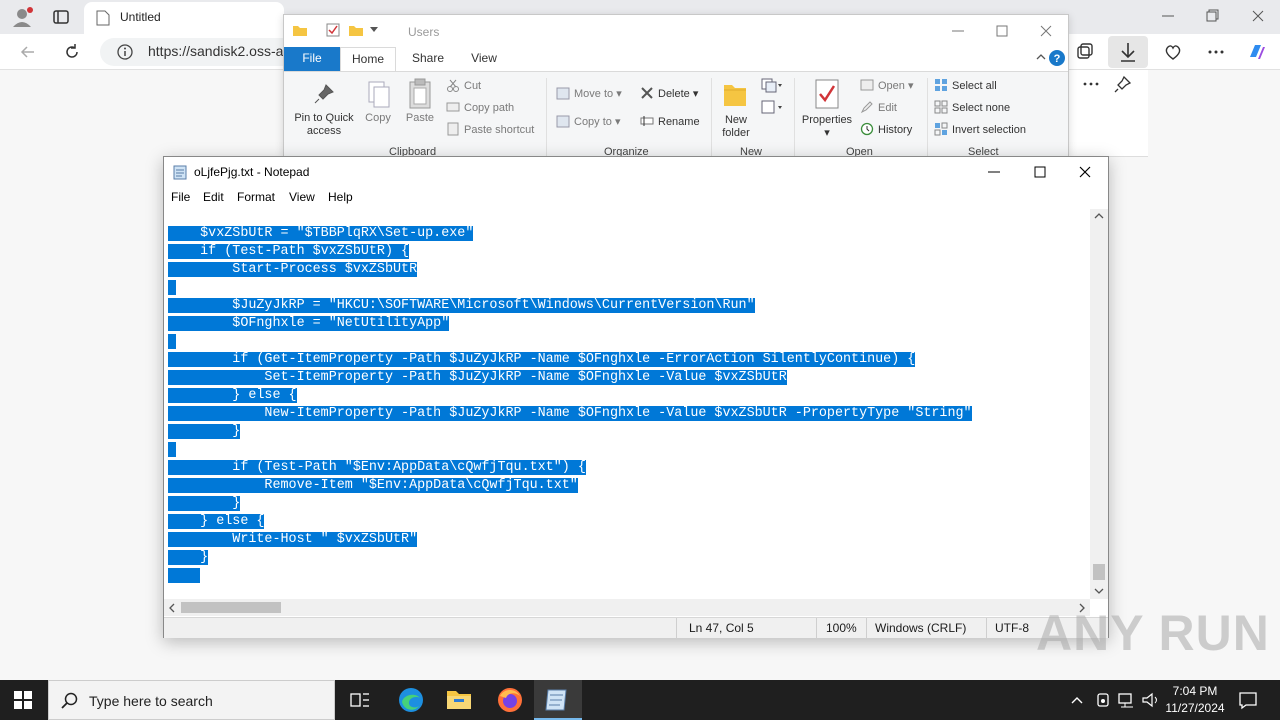 The image size is (1280, 720). I want to click on start-button, so click(23, 700).